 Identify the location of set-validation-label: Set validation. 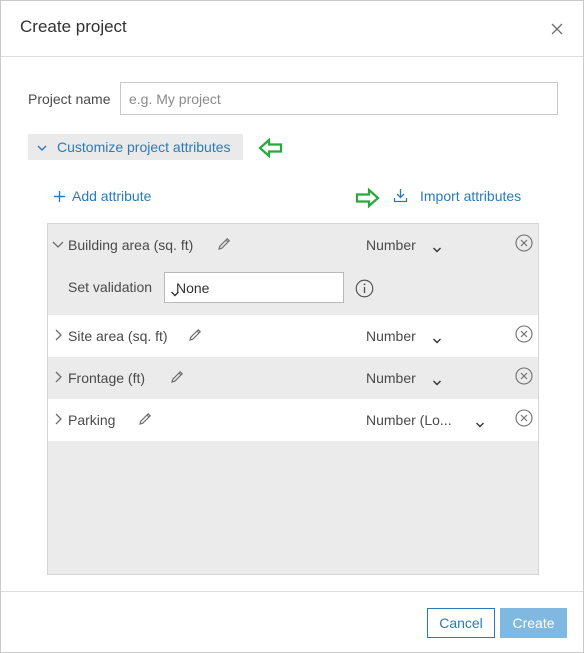
(110, 287).